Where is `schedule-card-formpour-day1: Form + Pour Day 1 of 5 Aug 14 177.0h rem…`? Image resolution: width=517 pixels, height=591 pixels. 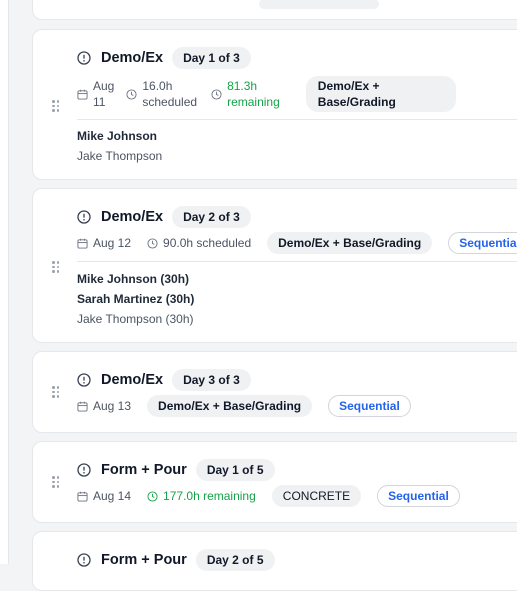
schedule-card-formpour-day1: Form + Pour Day 1 of 5 Aug 14 177.0h rem… is located at coordinates (274, 482).